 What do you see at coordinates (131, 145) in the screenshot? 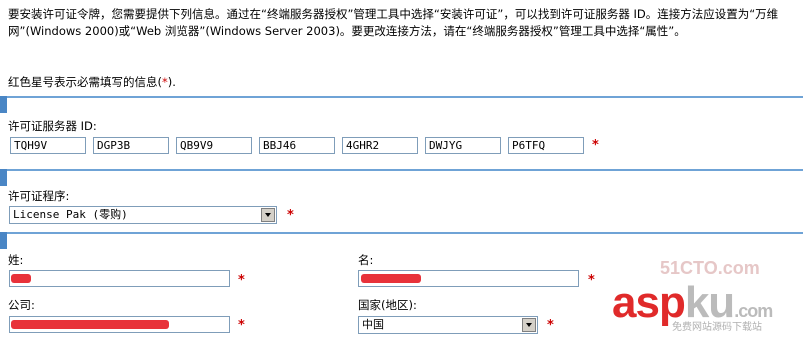
I see `license-server-id-field-2: DGP3B` at bounding box center [131, 145].